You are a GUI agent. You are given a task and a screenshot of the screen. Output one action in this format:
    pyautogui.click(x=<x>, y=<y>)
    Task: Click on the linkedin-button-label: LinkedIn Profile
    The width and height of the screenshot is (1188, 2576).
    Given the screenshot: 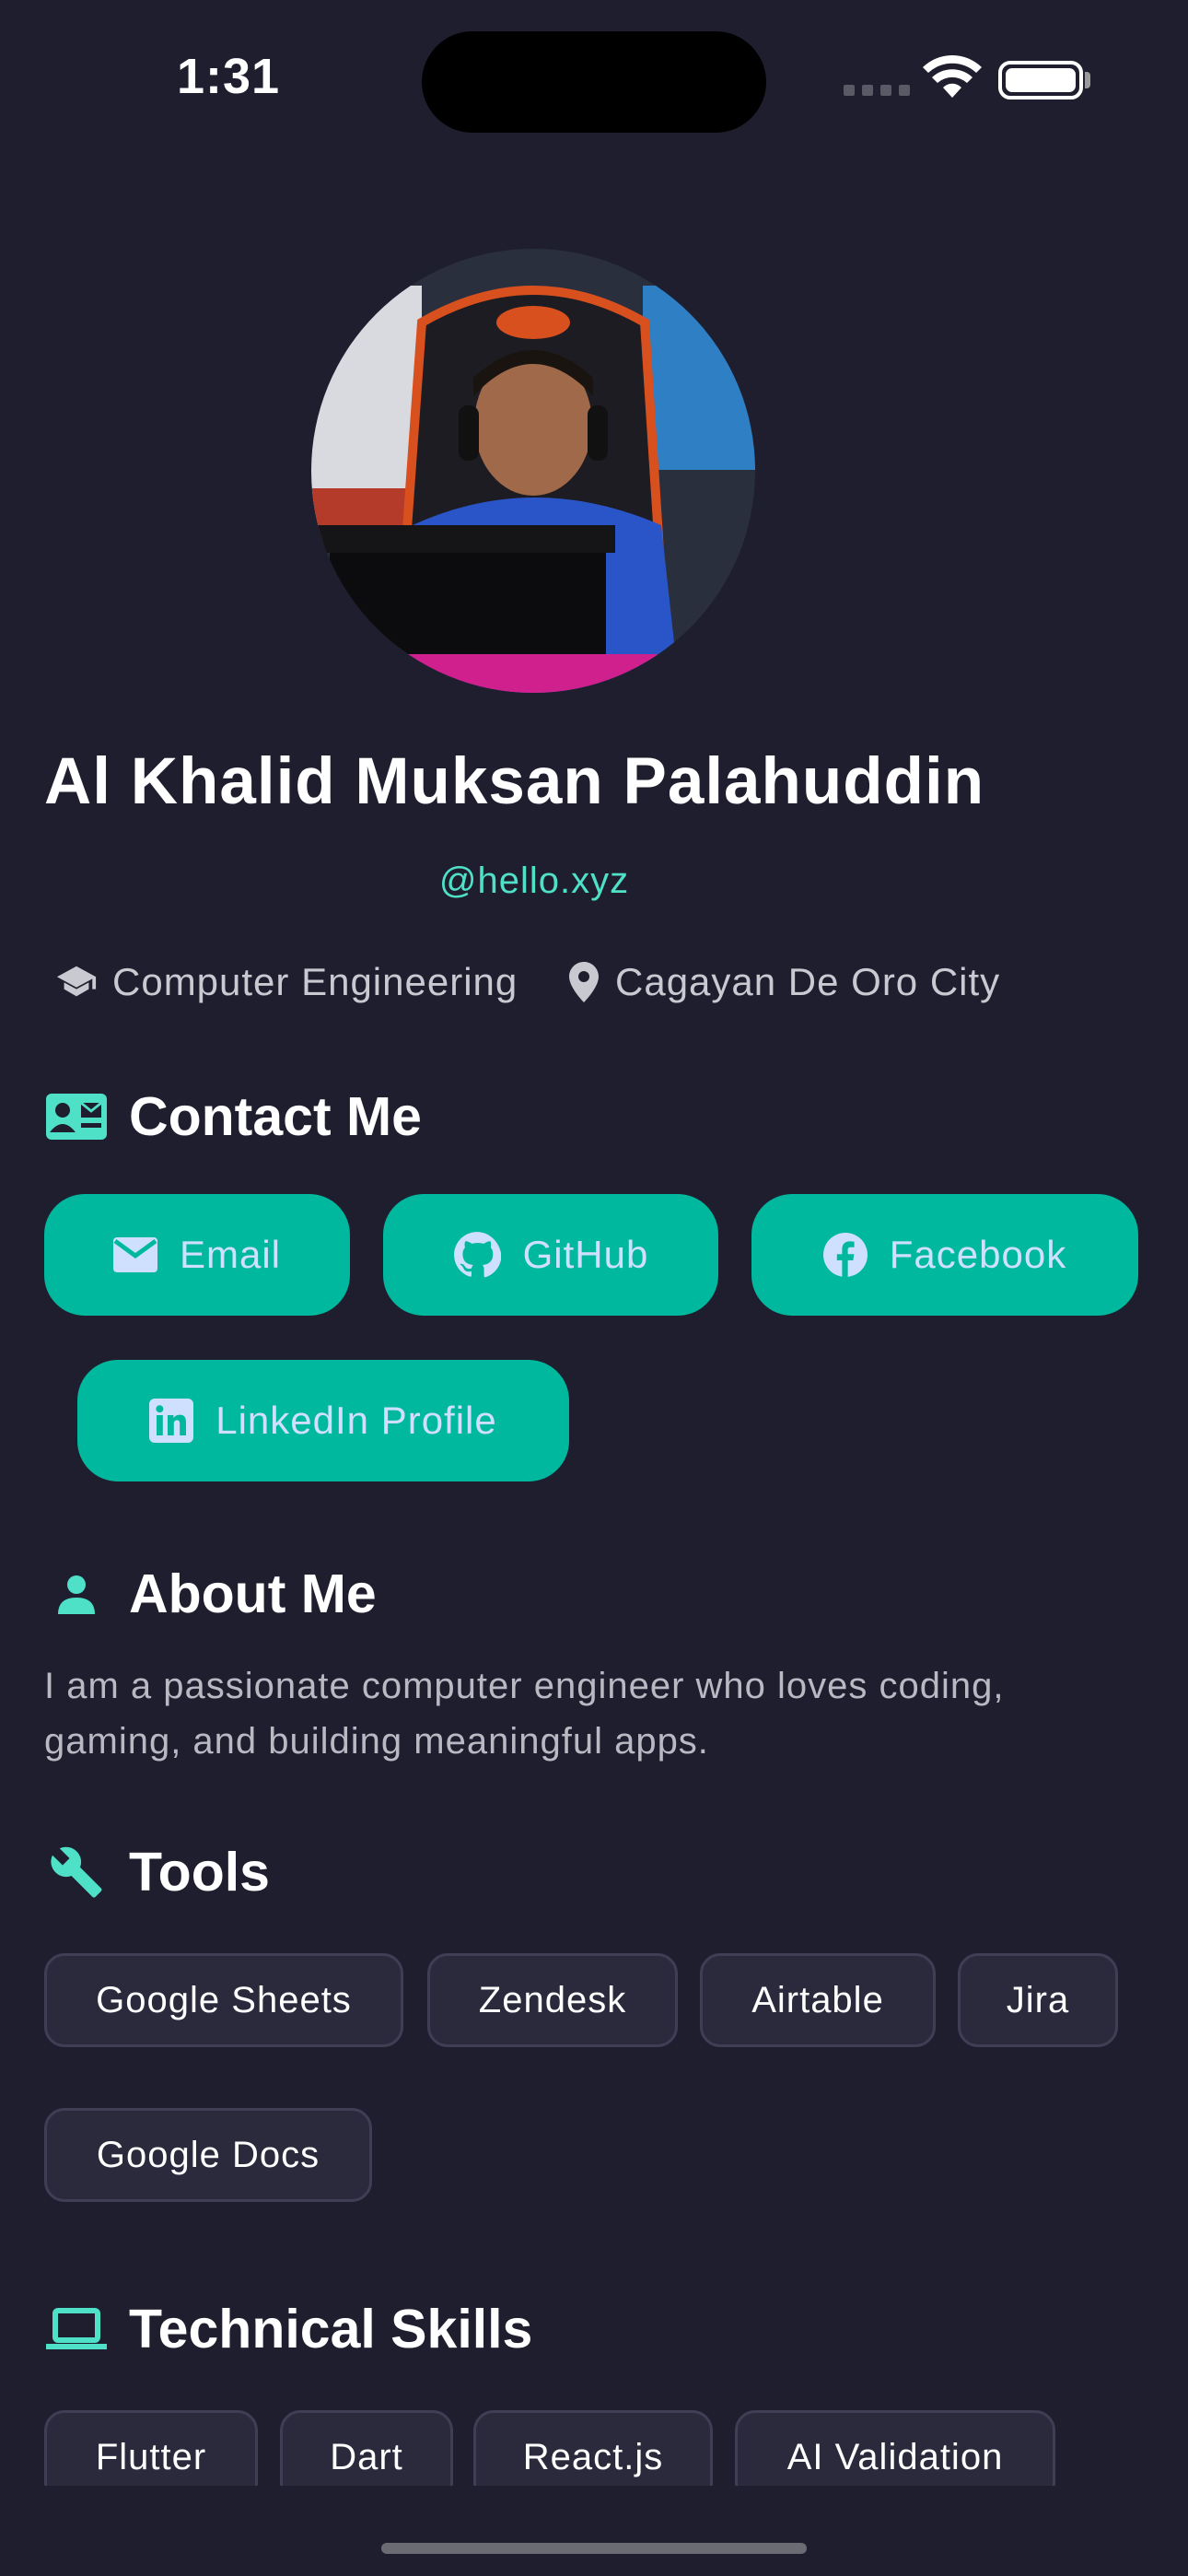 What is the action you would take?
    pyautogui.click(x=356, y=1420)
    